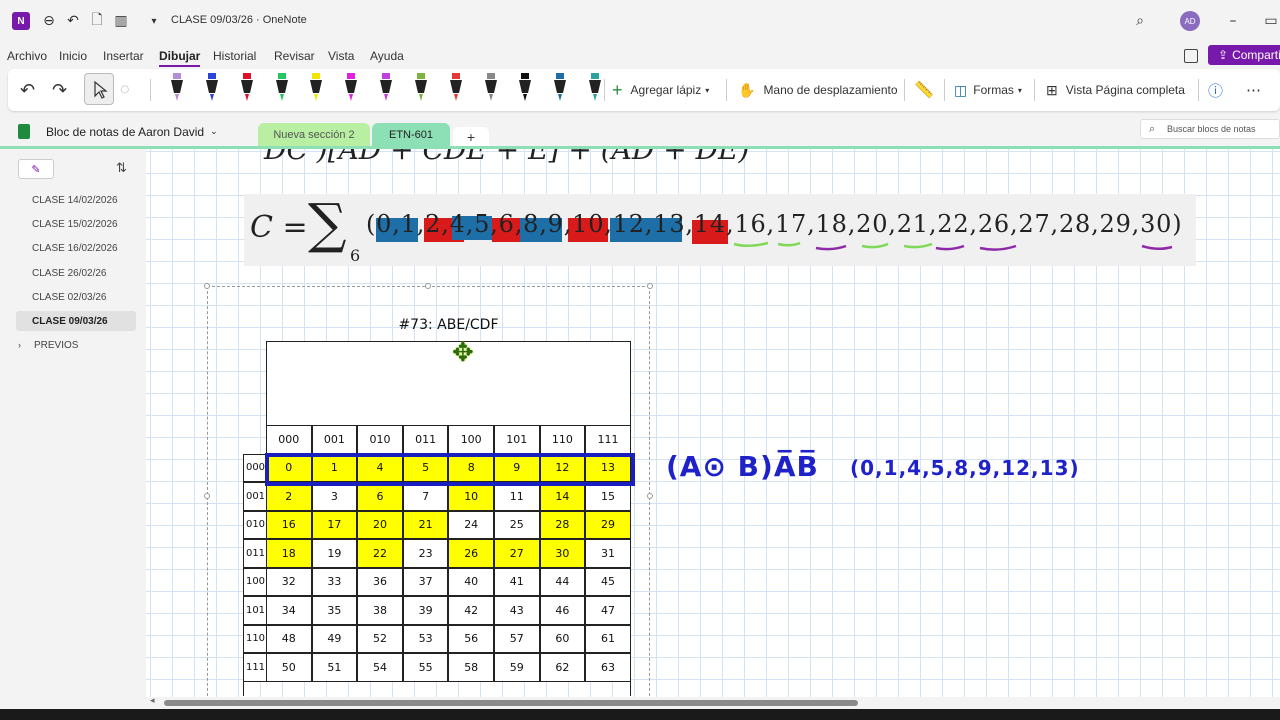  I want to click on customize-dropdown-icon: ▾, so click(154, 21).